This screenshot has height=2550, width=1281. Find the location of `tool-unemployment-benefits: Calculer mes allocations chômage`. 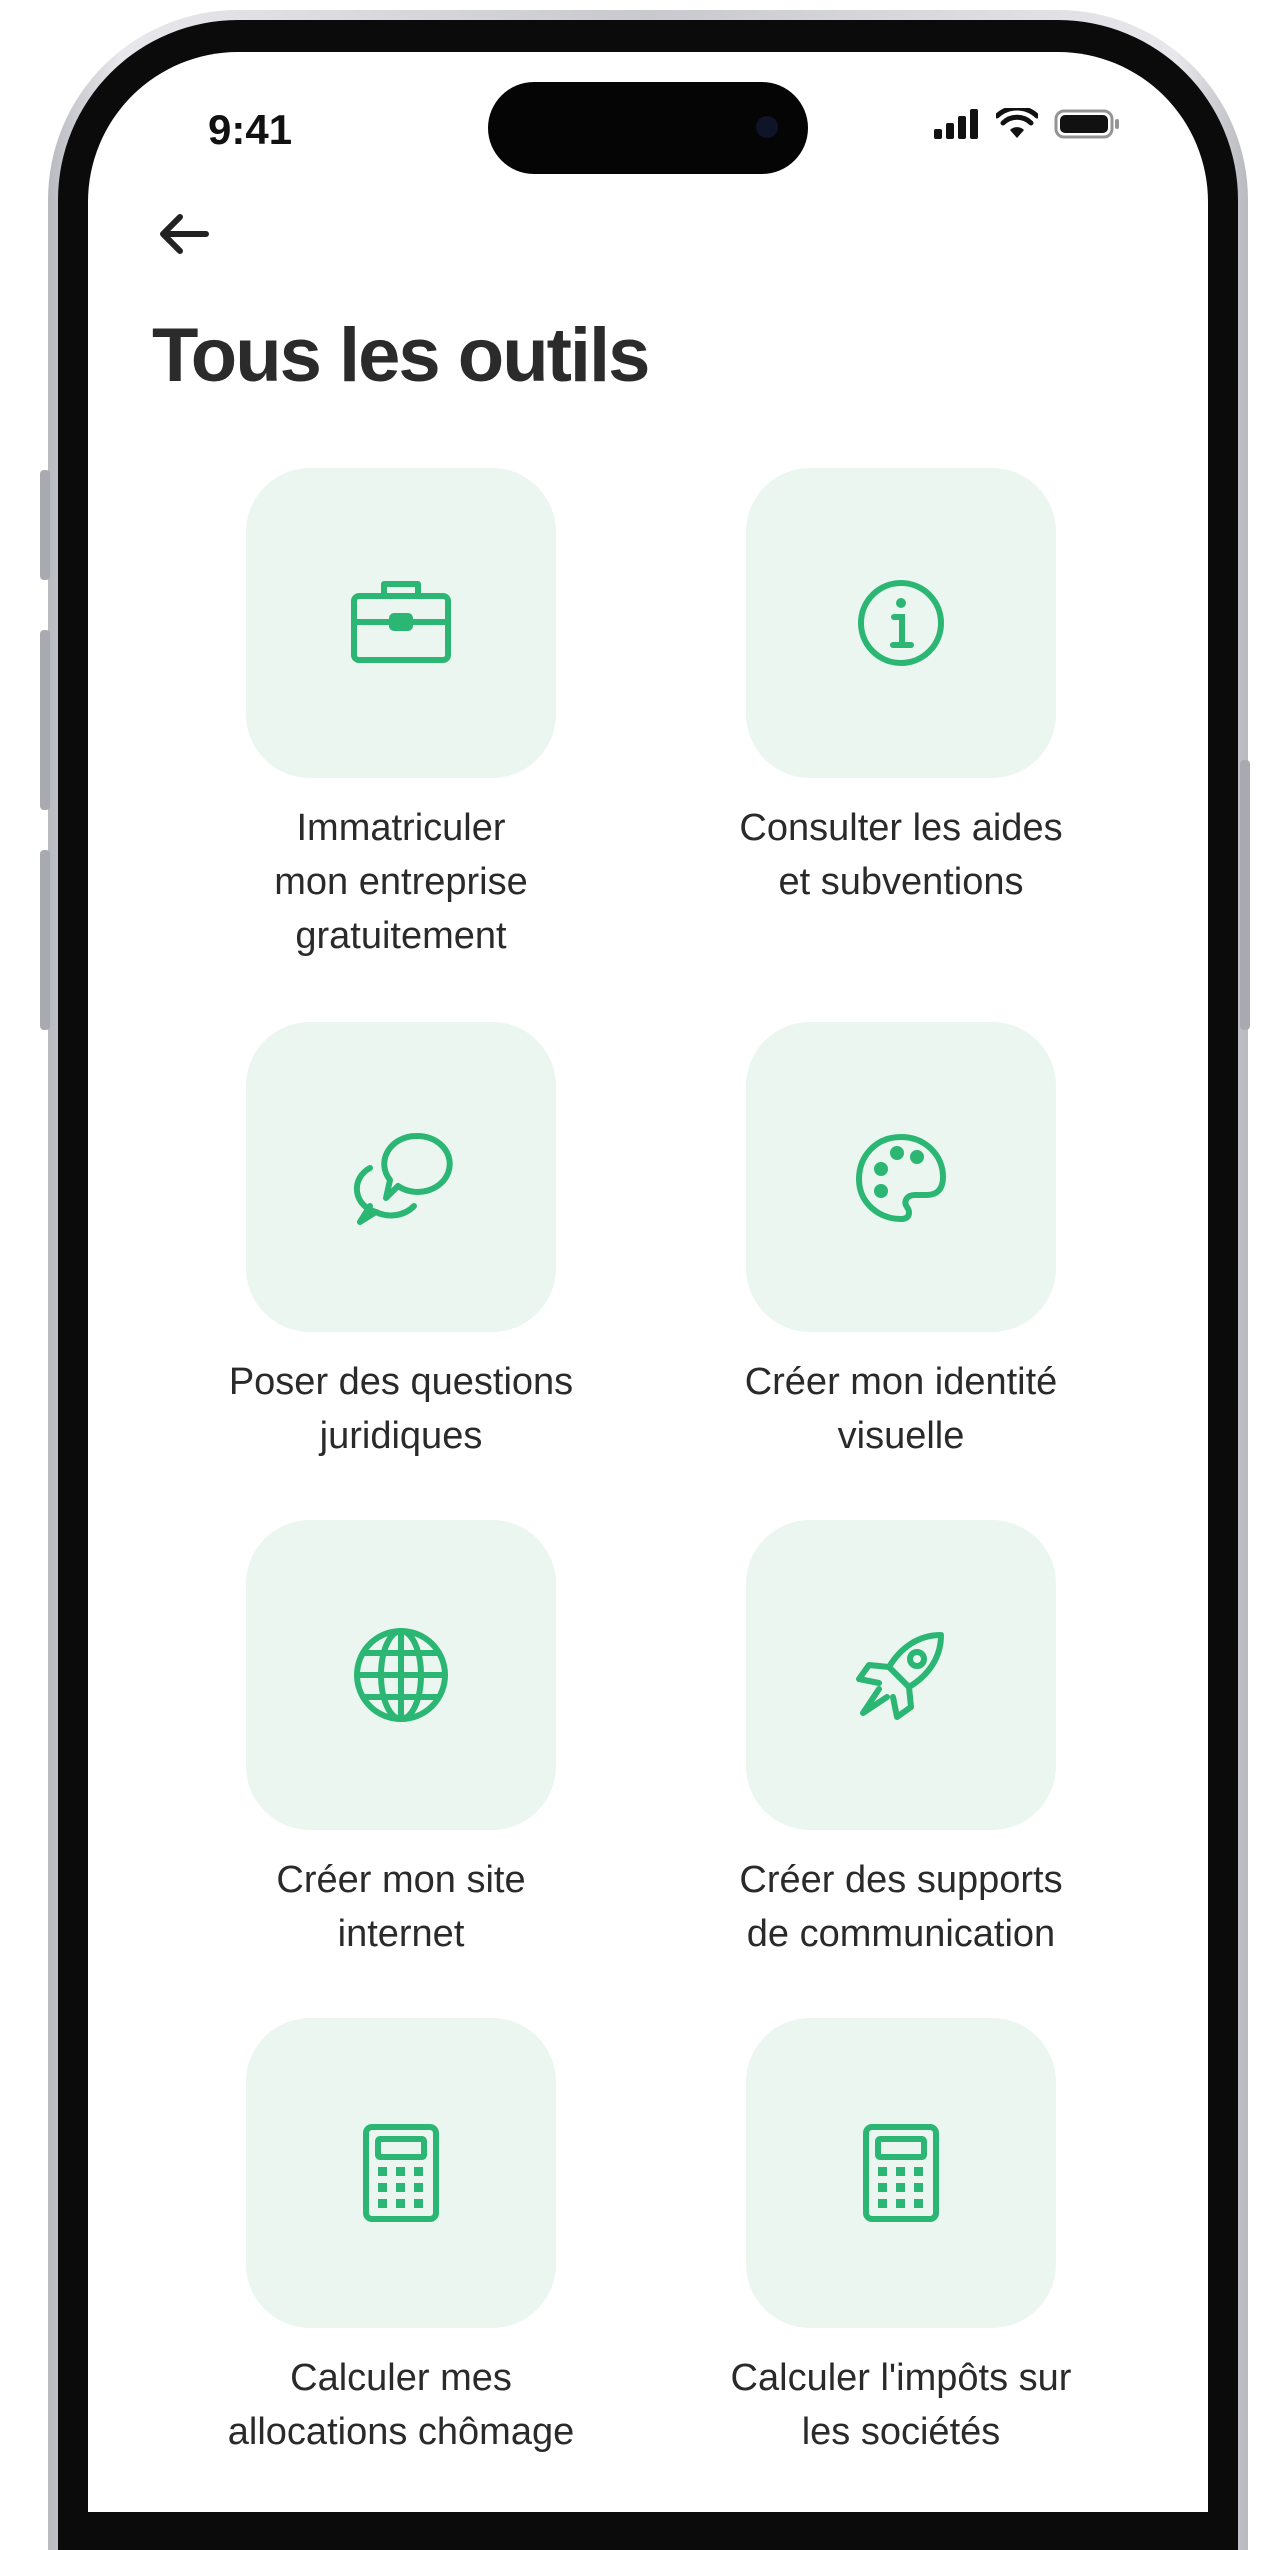

tool-unemployment-benefits: Calculer mes allocations chômage is located at coordinates (401, 2235).